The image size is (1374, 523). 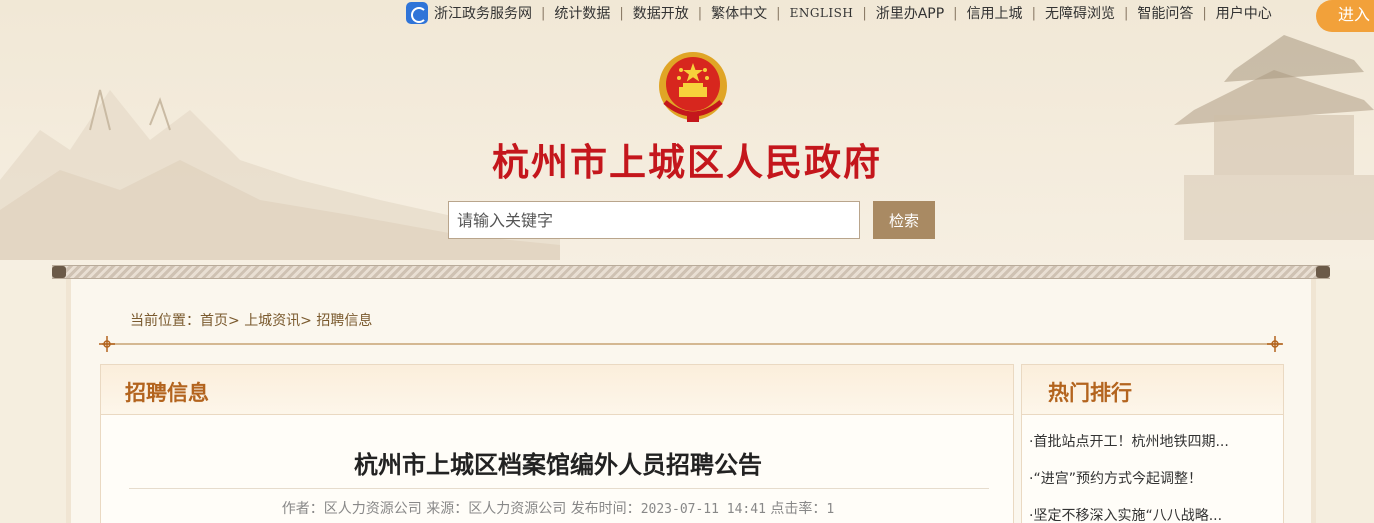 I want to click on search-button: 检索, so click(x=904, y=220).